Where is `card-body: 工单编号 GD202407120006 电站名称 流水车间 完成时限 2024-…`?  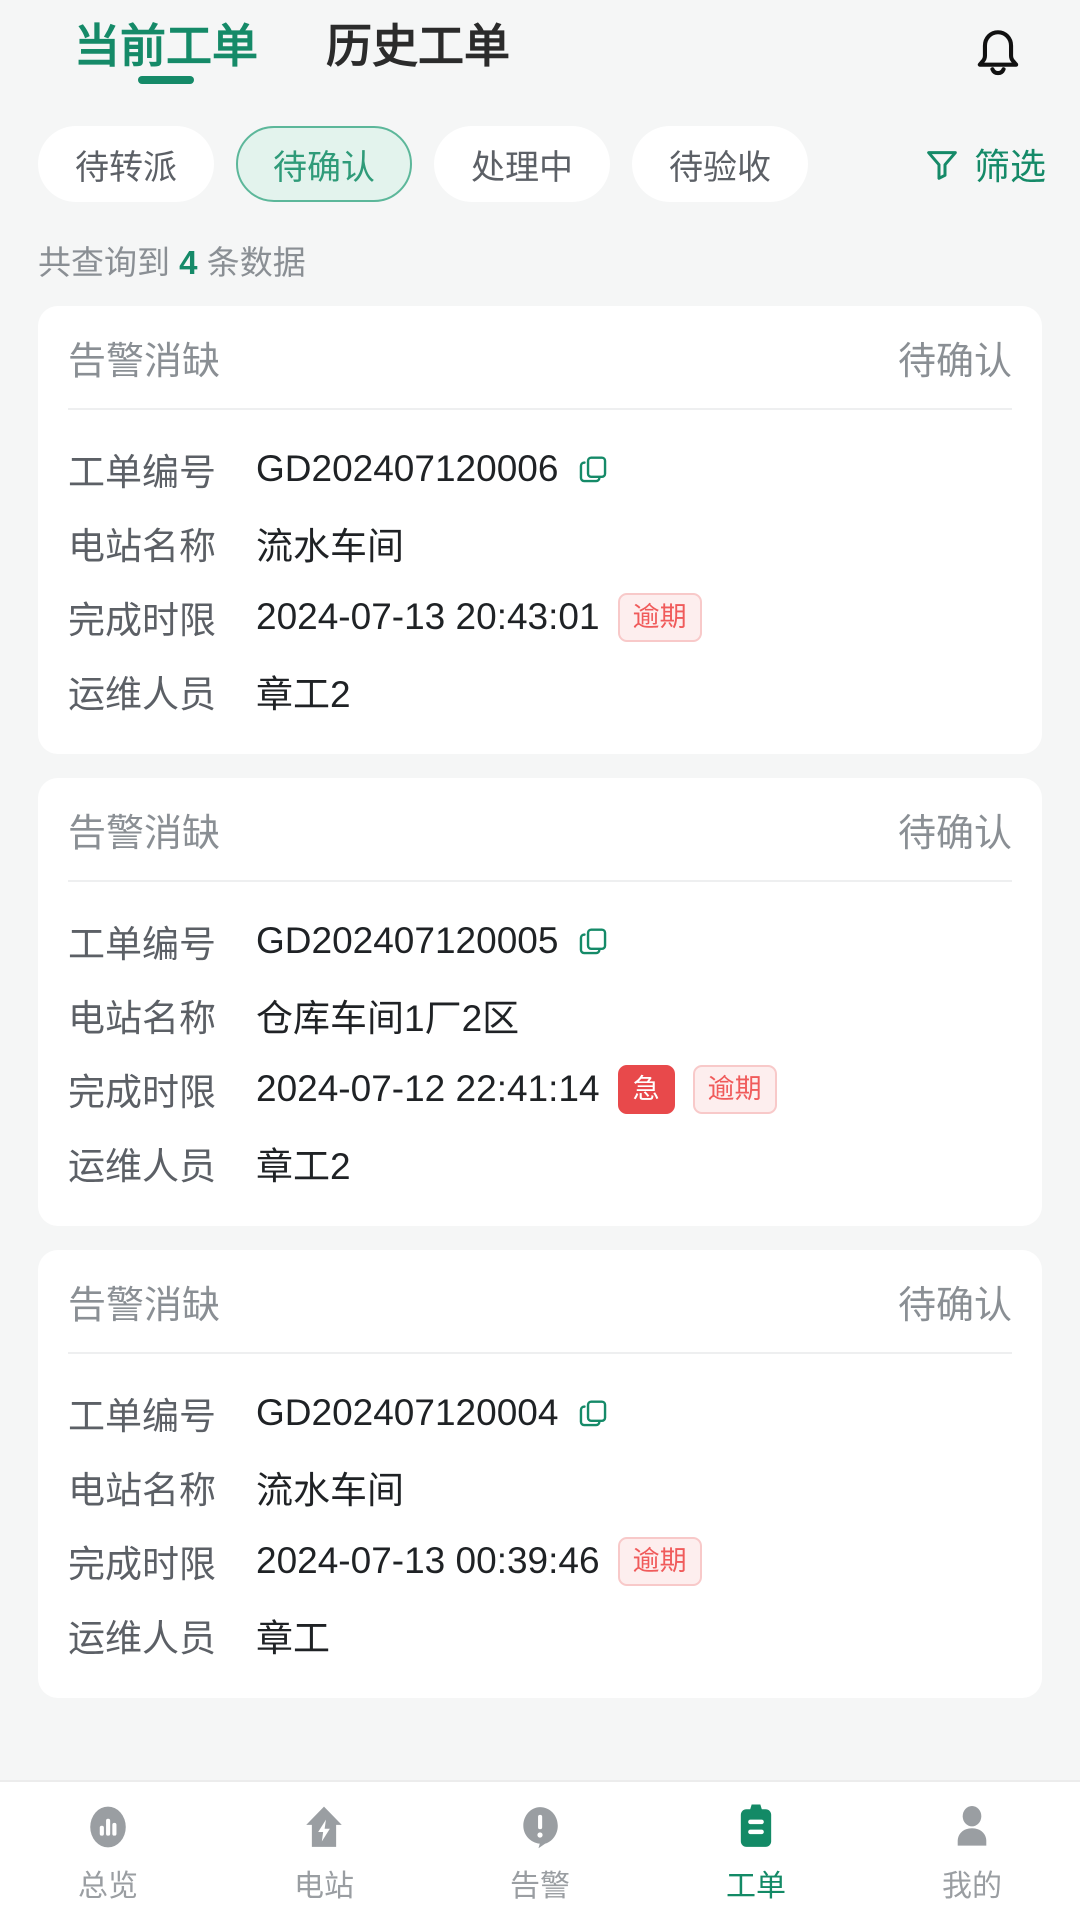 card-body: 工单编号 GD202407120006 电站名称 流水车间 完成时限 2024-… is located at coordinates (540, 569).